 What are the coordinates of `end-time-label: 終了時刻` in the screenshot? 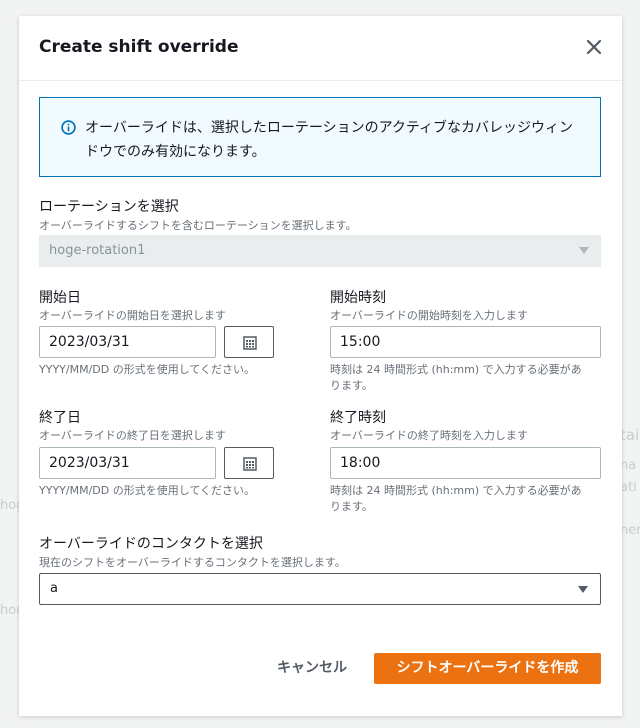 It's located at (358, 418).